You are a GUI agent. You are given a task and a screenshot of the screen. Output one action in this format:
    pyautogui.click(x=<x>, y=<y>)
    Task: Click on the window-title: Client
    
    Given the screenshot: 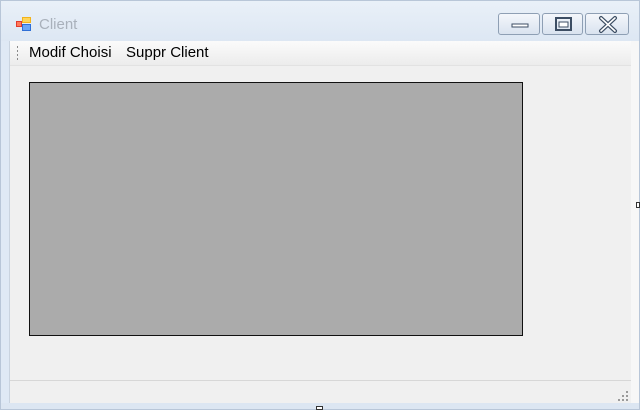 What is the action you would take?
    pyautogui.click(x=58, y=24)
    